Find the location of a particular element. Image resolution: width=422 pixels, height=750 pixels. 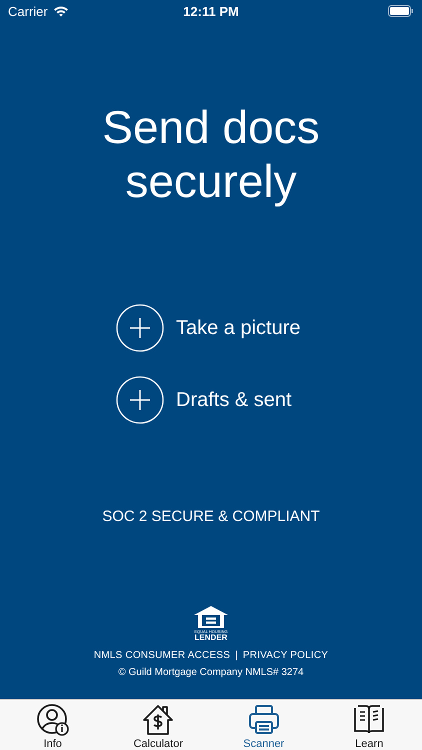

tab-bar-item: Calculator is located at coordinates (158, 725).